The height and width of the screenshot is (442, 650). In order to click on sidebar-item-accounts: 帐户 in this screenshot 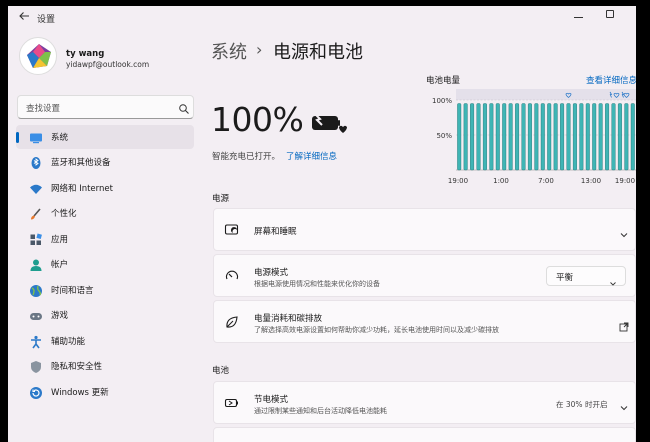, I will do `click(105, 264)`.